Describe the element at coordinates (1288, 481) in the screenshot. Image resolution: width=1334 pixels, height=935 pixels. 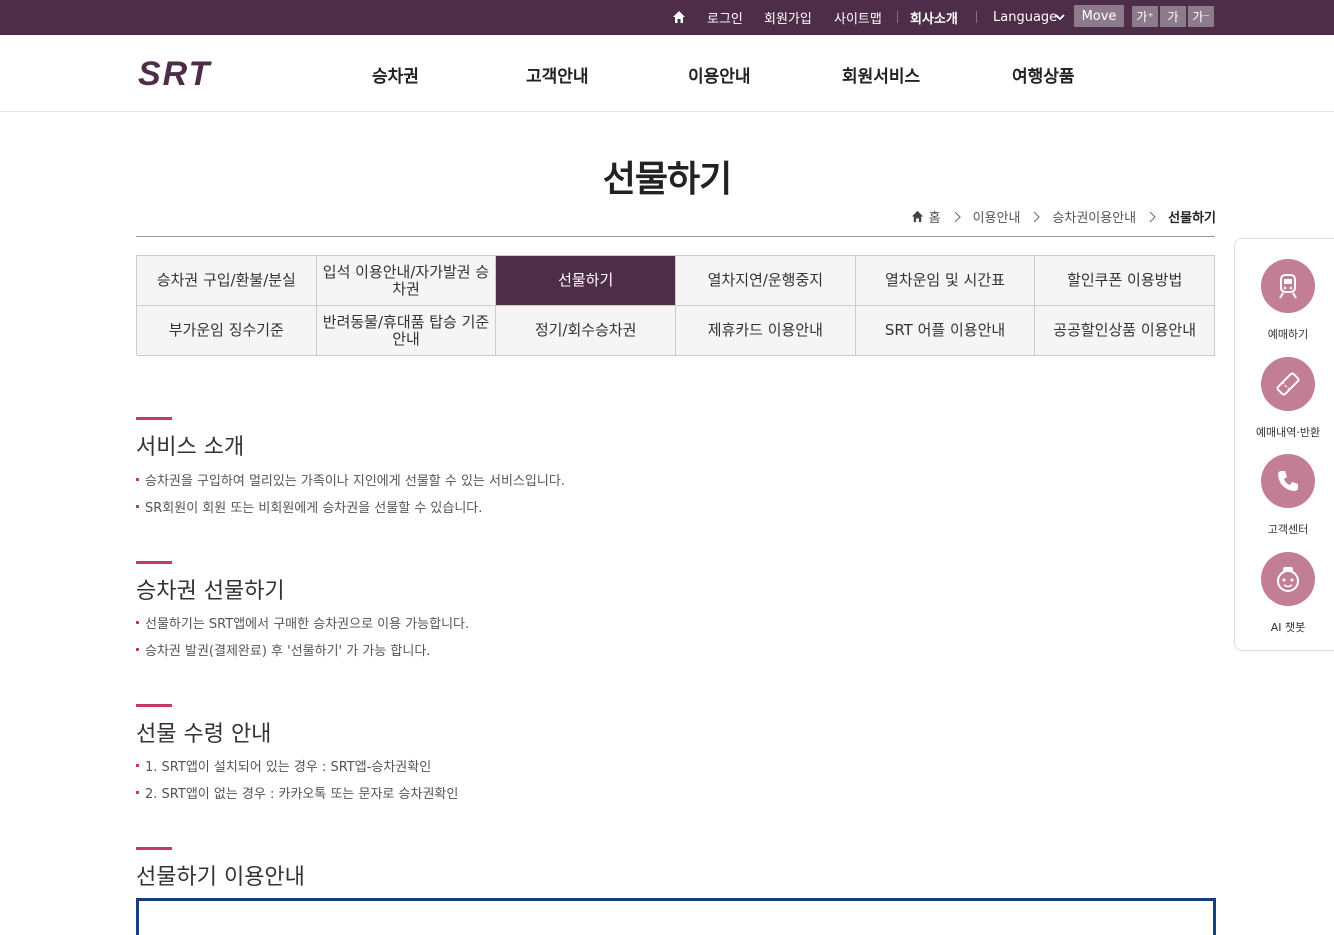
I see `phone-icon` at that location.